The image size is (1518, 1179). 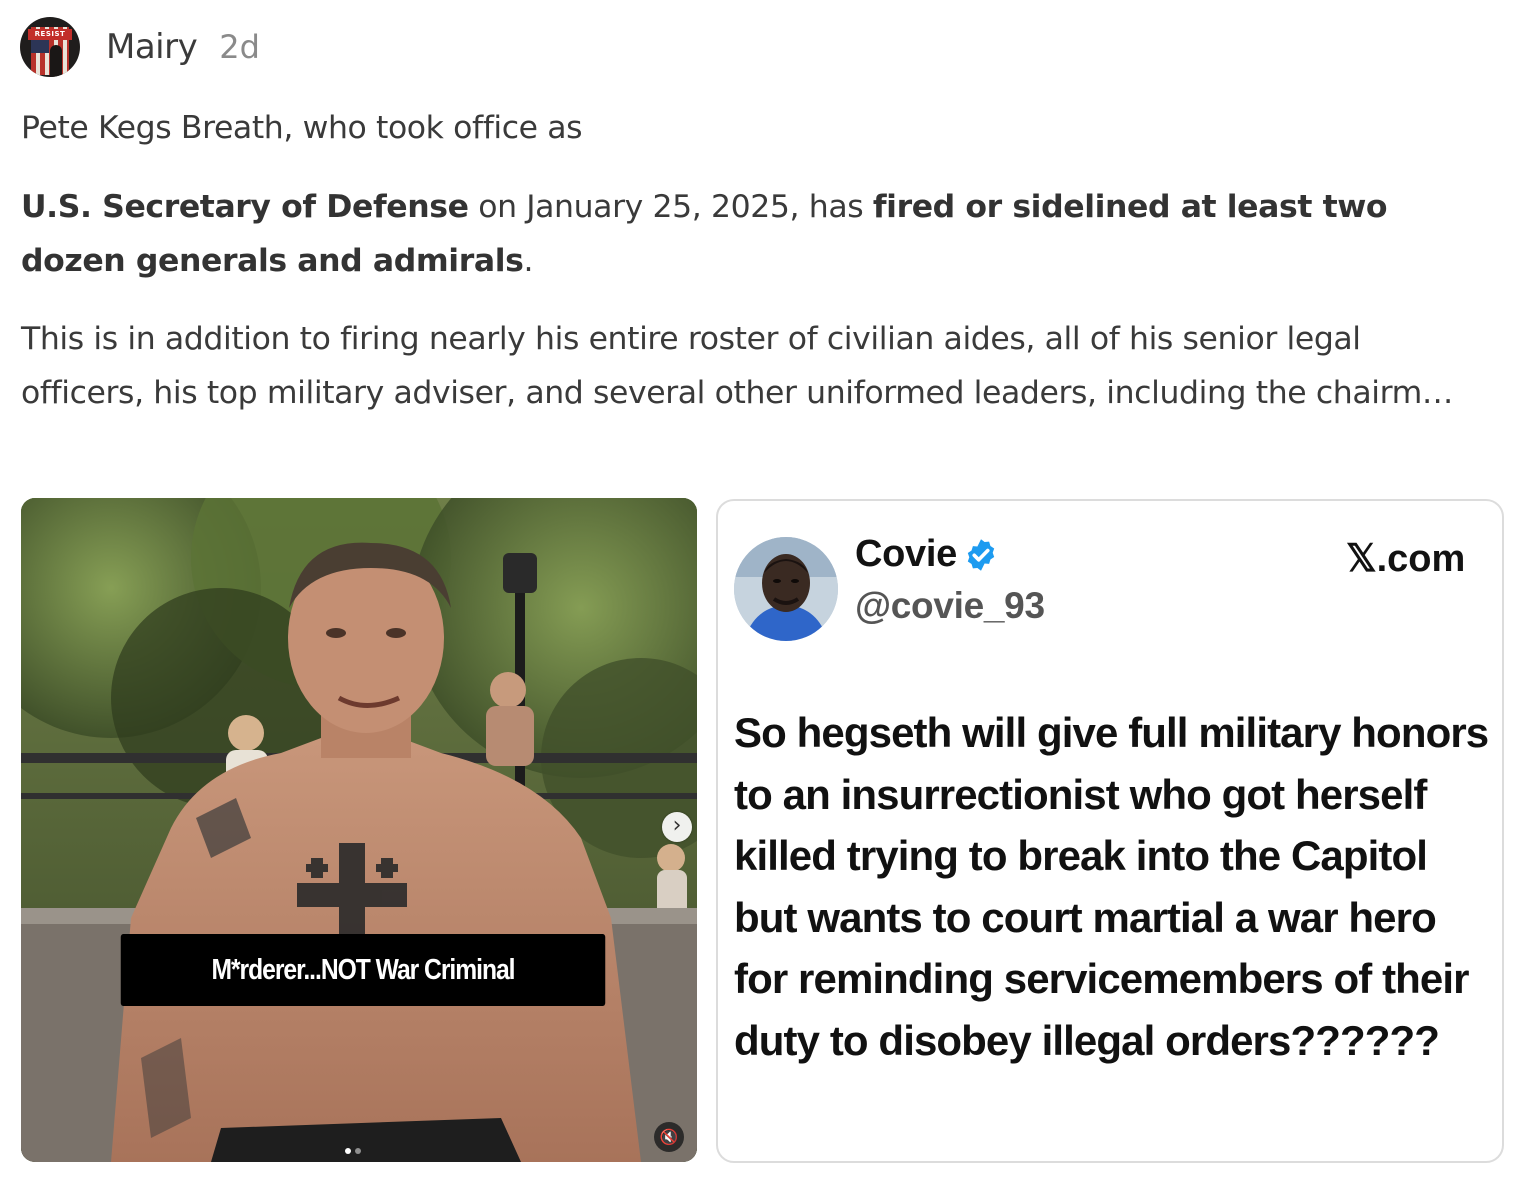 I want to click on avatar-portrait, so click(x=786, y=589).